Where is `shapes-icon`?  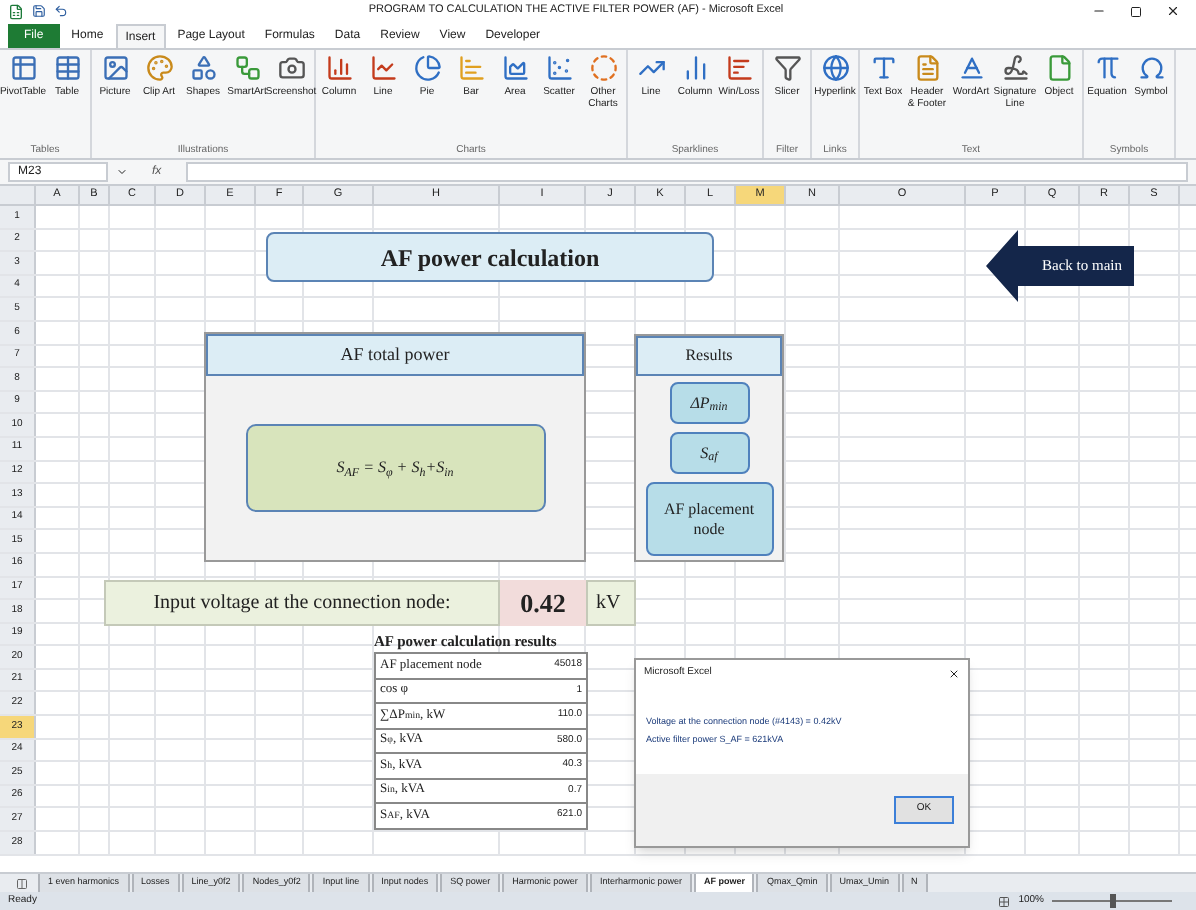
shapes-icon is located at coordinates (203, 68).